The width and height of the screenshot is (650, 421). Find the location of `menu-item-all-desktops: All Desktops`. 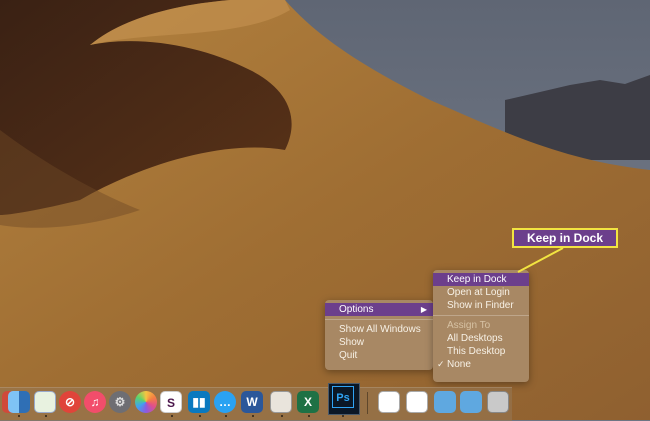

menu-item-all-desktops: All Desktops is located at coordinates (481, 338).